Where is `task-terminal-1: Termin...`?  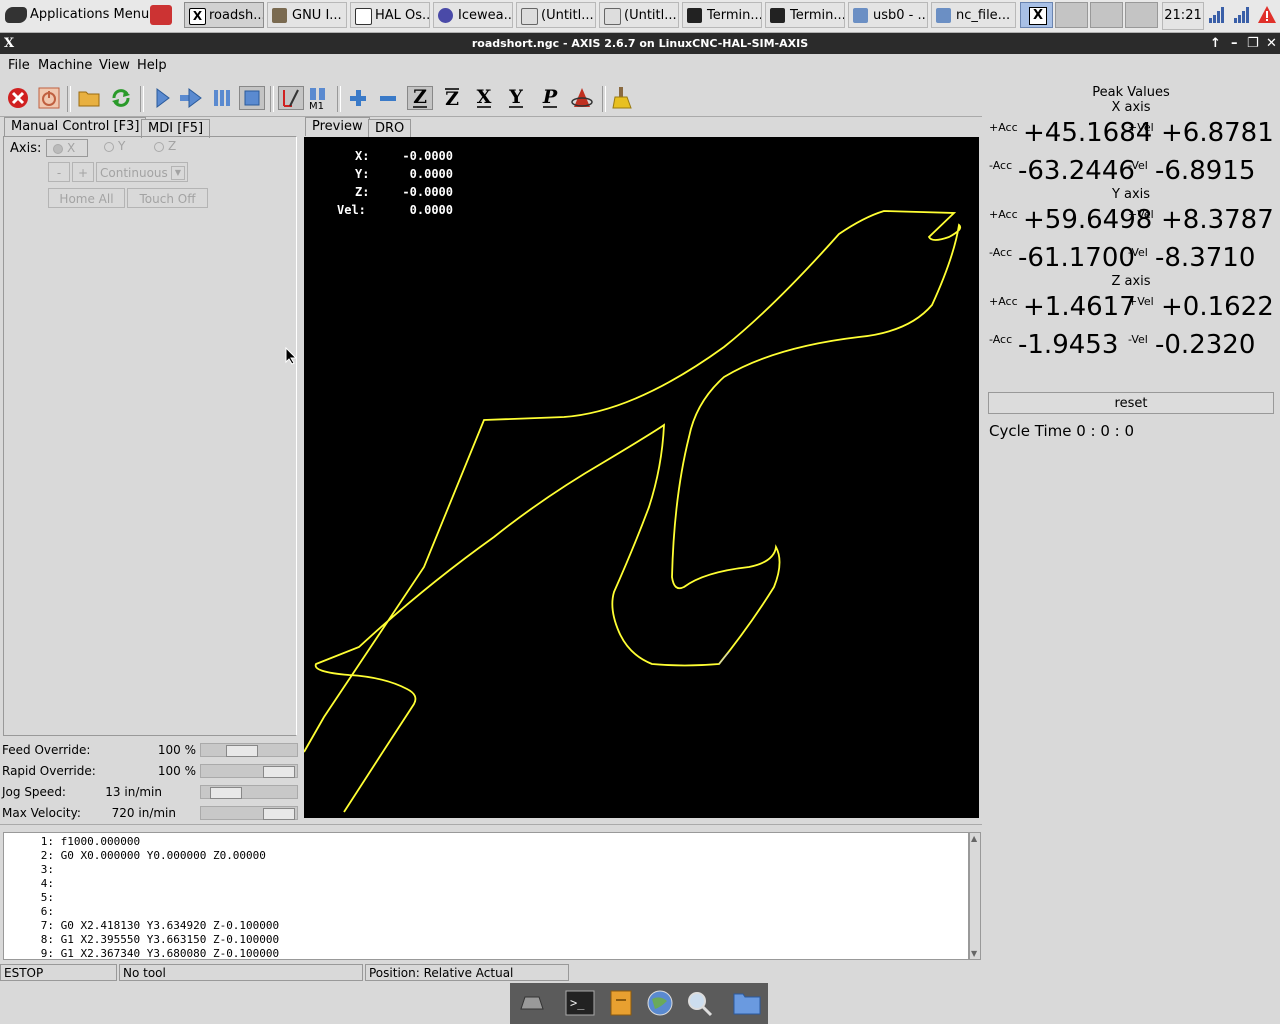 task-terminal-1: Termin... is located at coordinates (722, 15).